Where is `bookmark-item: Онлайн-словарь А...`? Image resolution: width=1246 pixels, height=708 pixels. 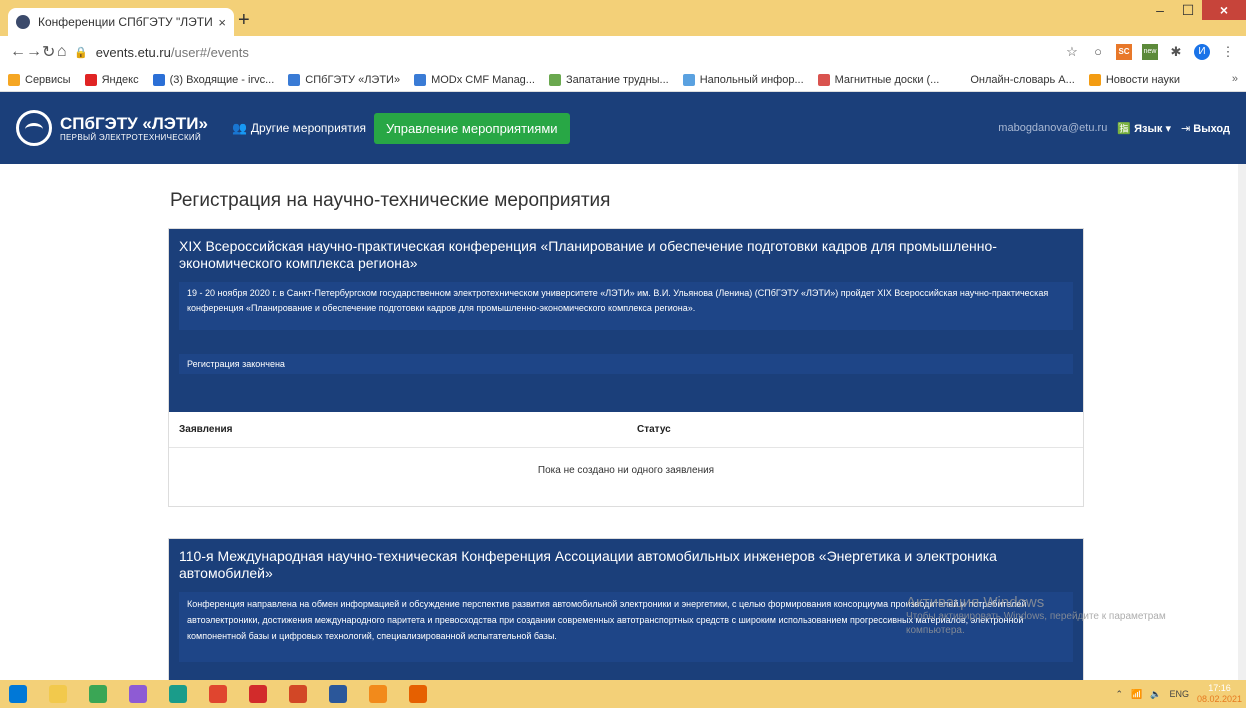
bookmark-item: Онлайн-словарь А... is located at coordinates (1014, 79).